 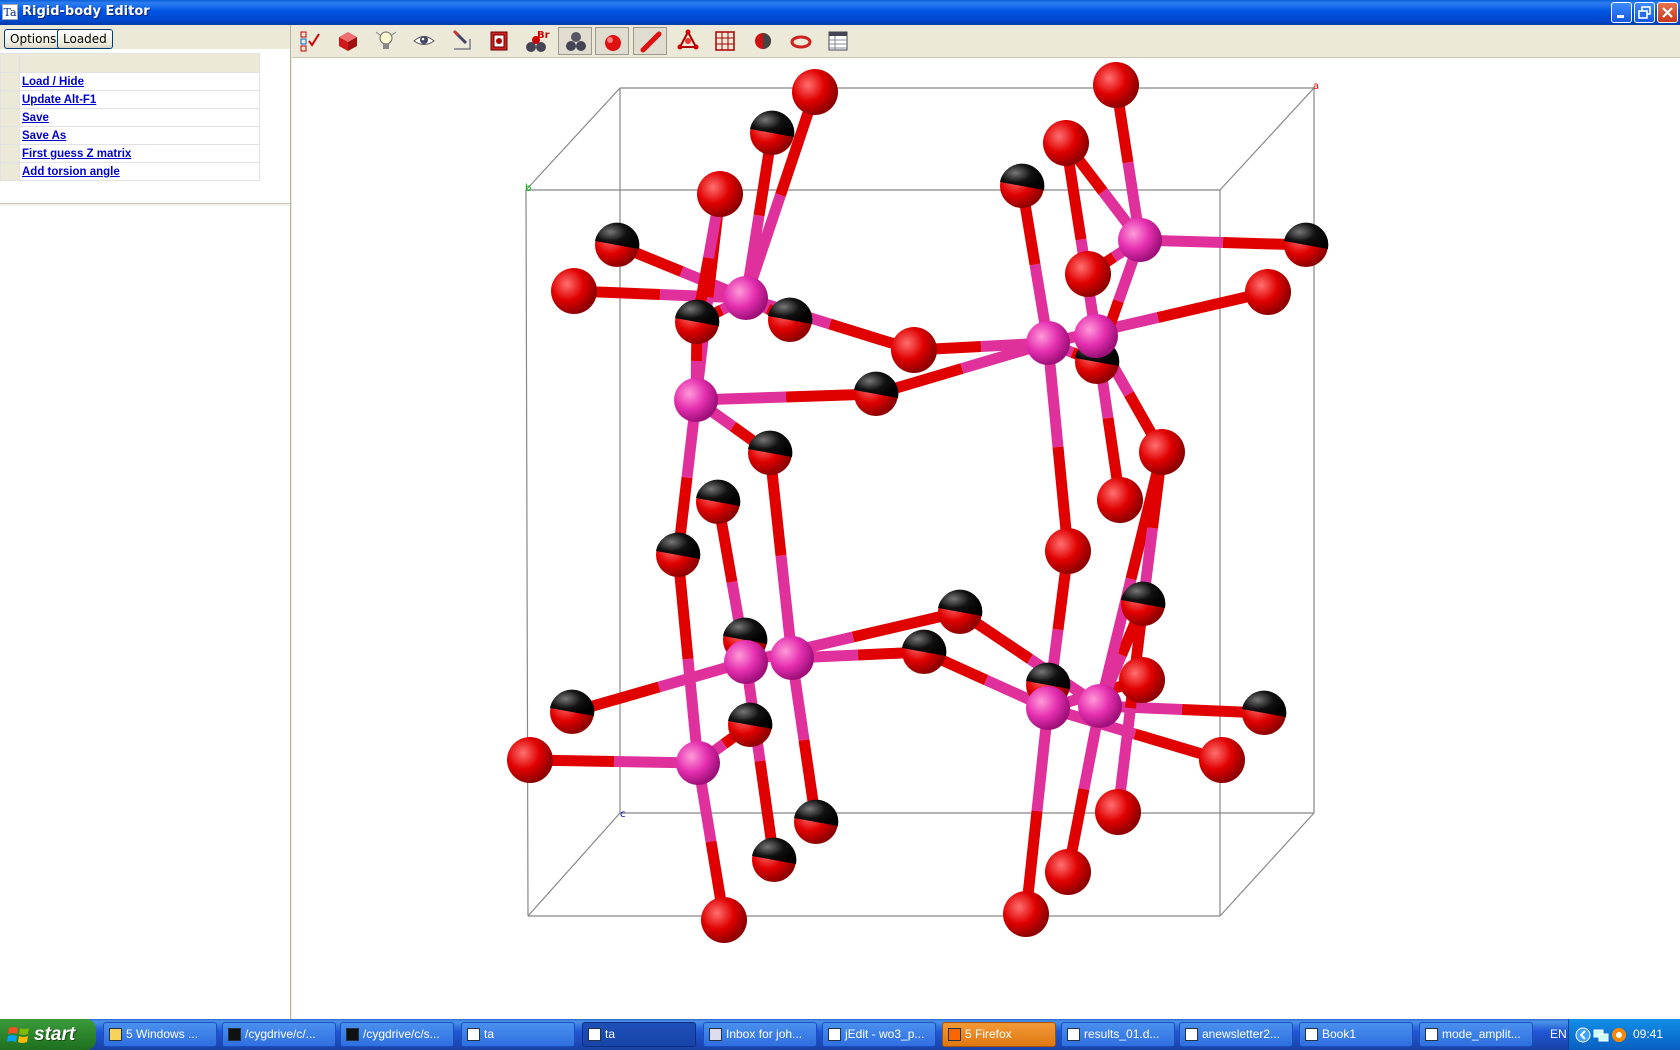 I want to click on cube-frame-button, so click(x=499, y=41).